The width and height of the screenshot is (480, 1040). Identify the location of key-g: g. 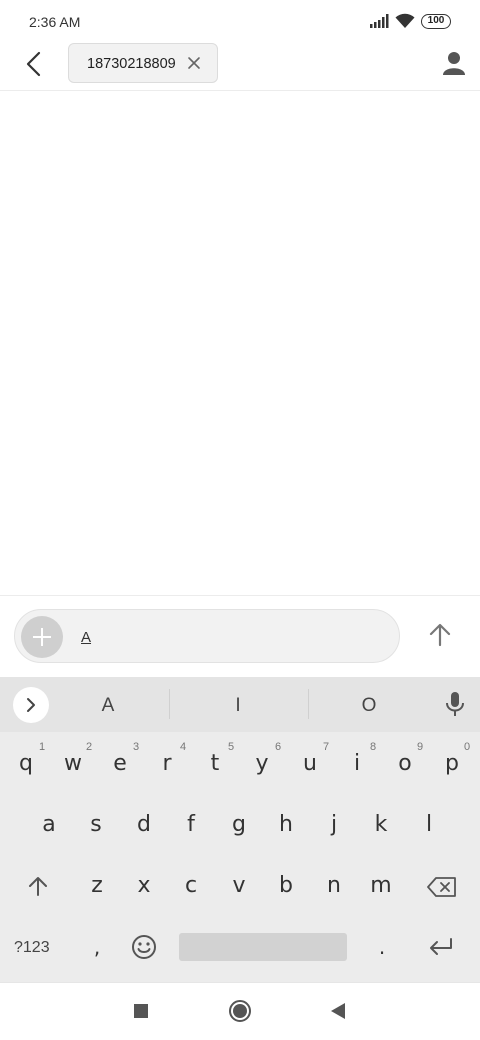
(239, 824).